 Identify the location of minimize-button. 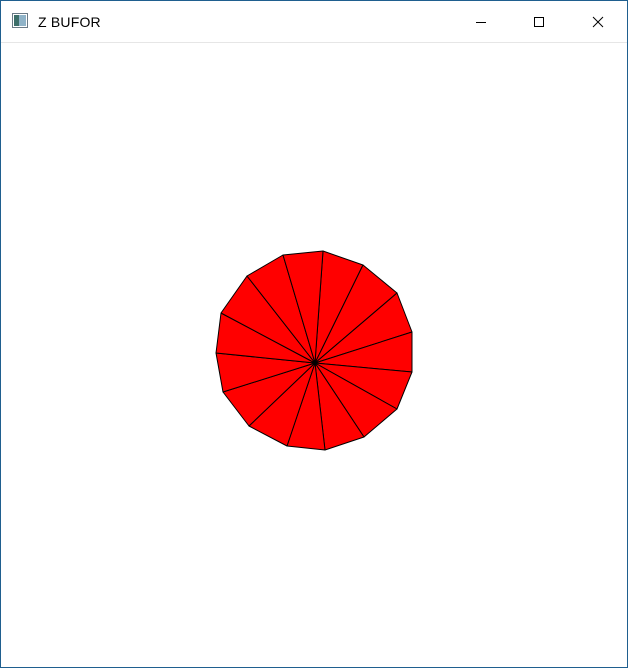
(481, 21).